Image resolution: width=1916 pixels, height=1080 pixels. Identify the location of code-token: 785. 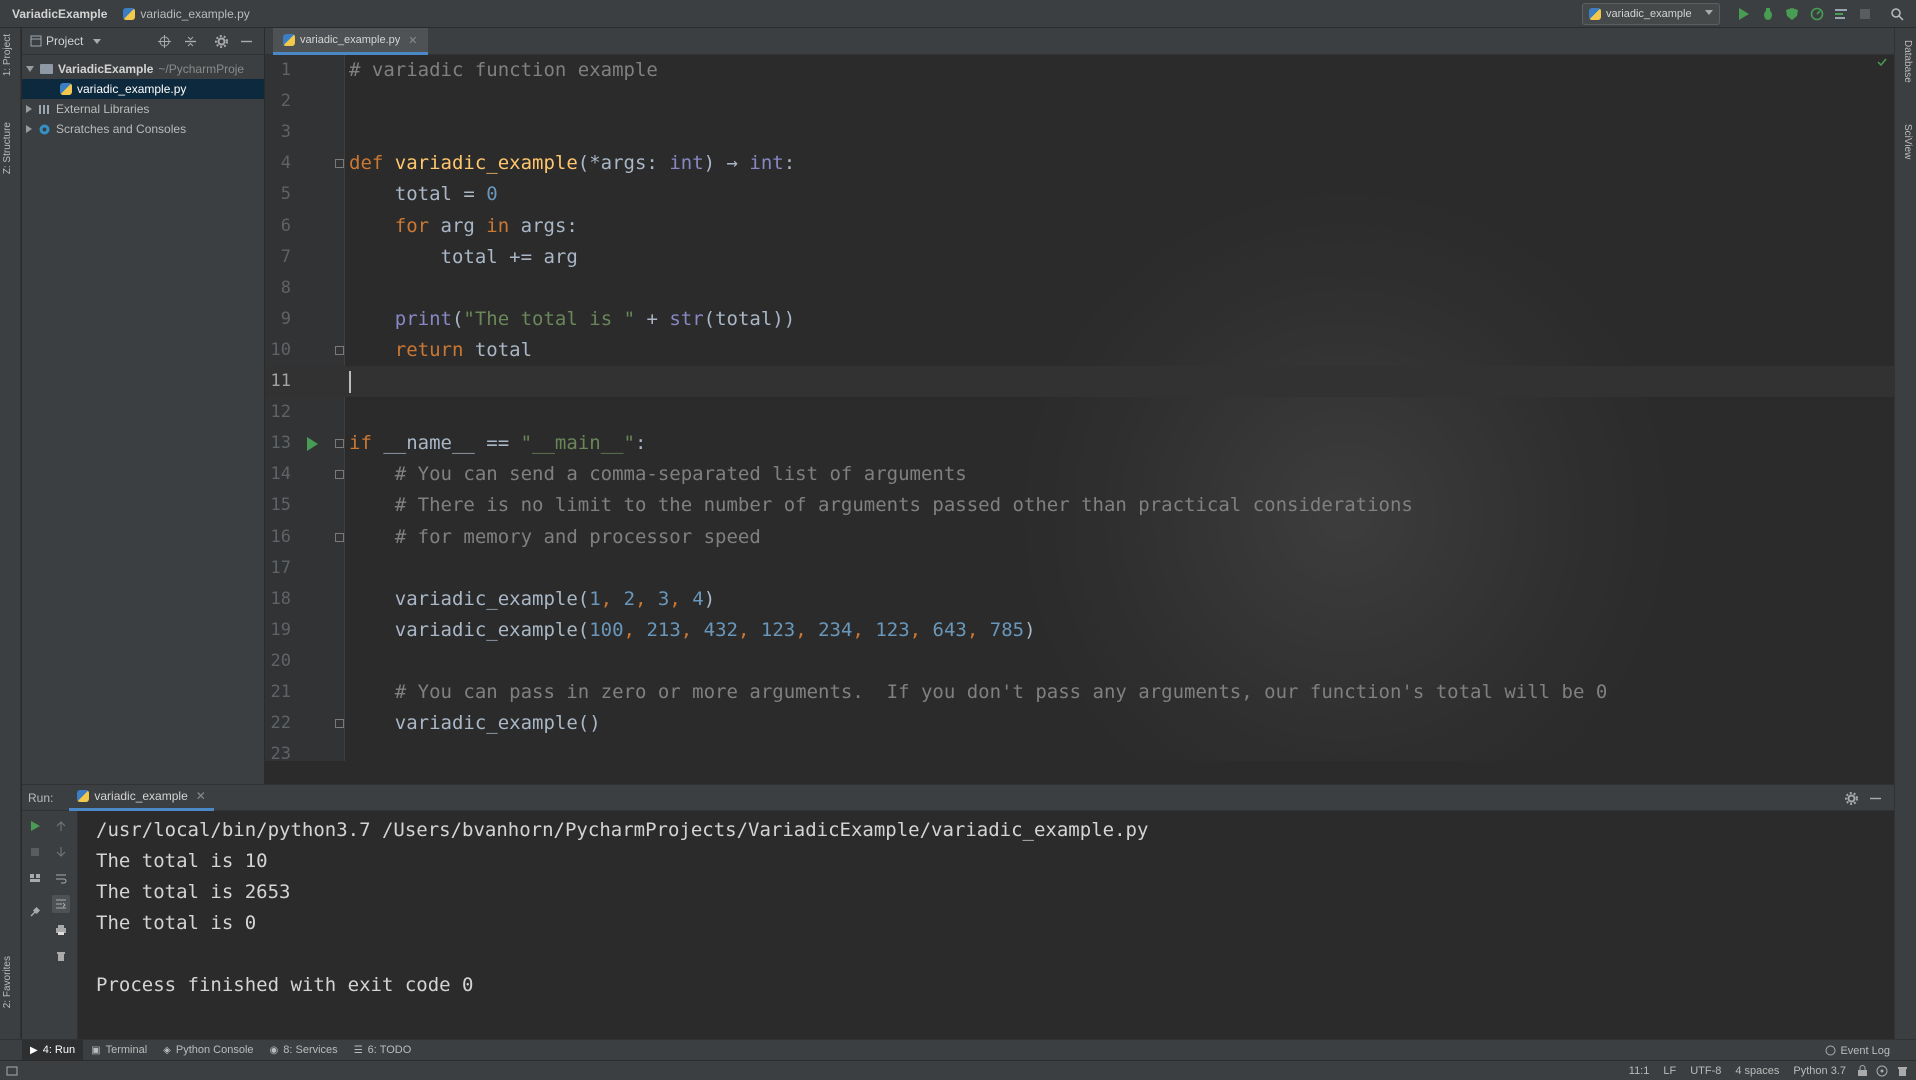
(1007, 629).